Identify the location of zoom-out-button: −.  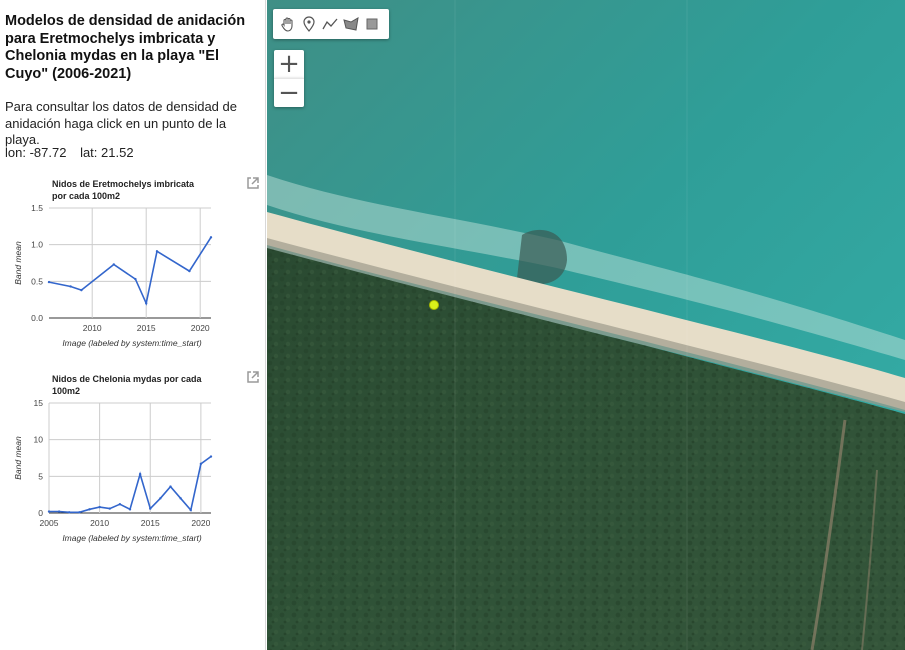
(289, 92).